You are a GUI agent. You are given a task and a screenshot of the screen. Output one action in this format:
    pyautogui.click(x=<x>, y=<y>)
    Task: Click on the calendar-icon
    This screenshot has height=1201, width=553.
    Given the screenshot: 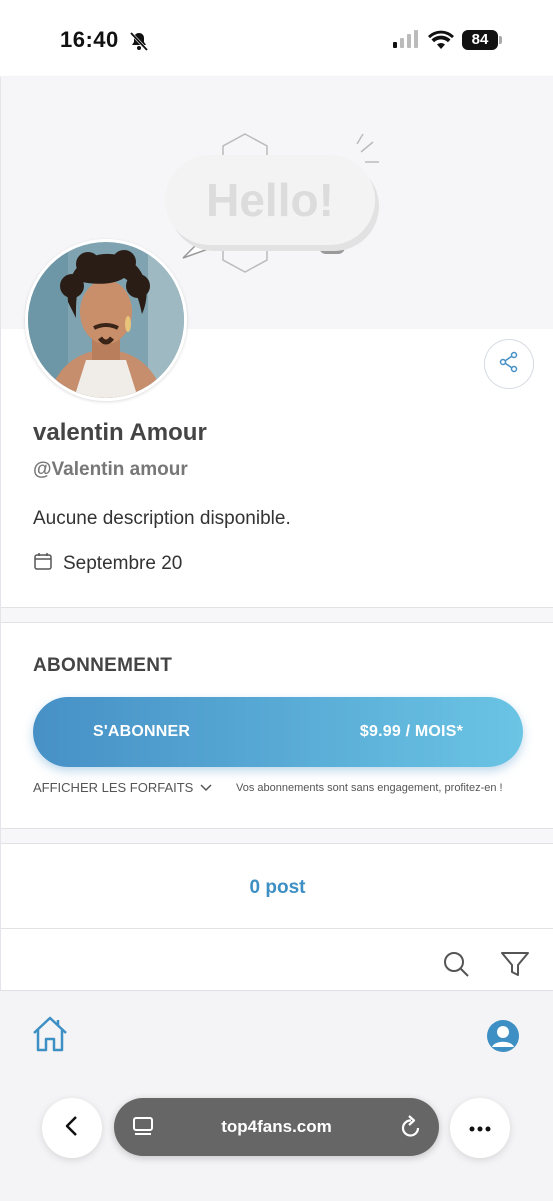 What is the action you would take?
    pyautogui.click(x=43, y=563)
    